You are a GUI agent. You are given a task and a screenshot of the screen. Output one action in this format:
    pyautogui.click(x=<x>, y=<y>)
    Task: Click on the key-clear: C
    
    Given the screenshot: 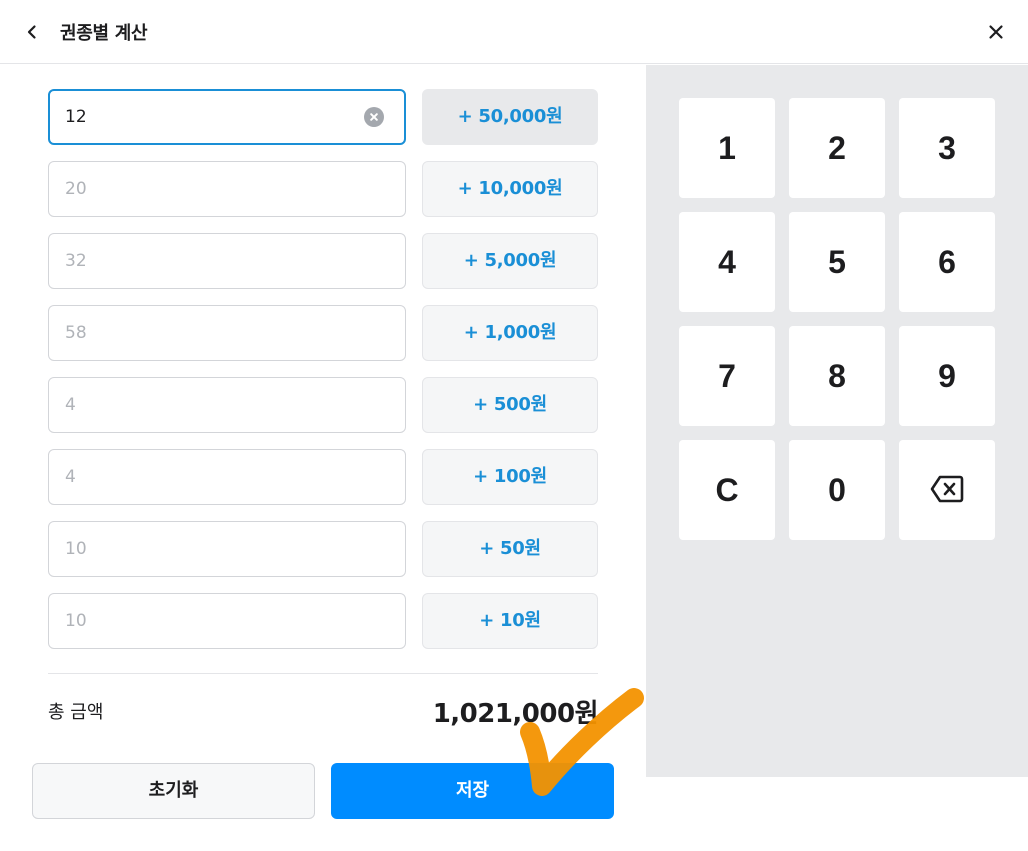 What is the action you would take?
    pyautogui.click(x=727, y=490)
    